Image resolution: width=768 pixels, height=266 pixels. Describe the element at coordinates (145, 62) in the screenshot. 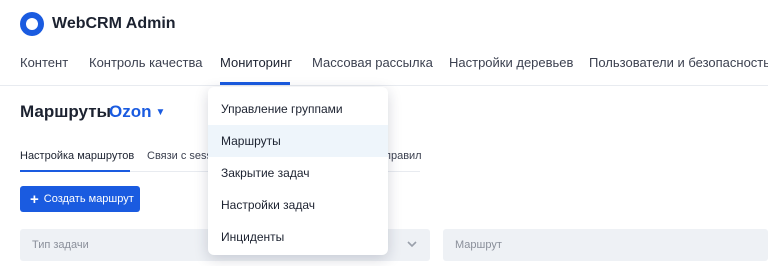

I see `nav-item-quality-control: Контроль качества` at that location.